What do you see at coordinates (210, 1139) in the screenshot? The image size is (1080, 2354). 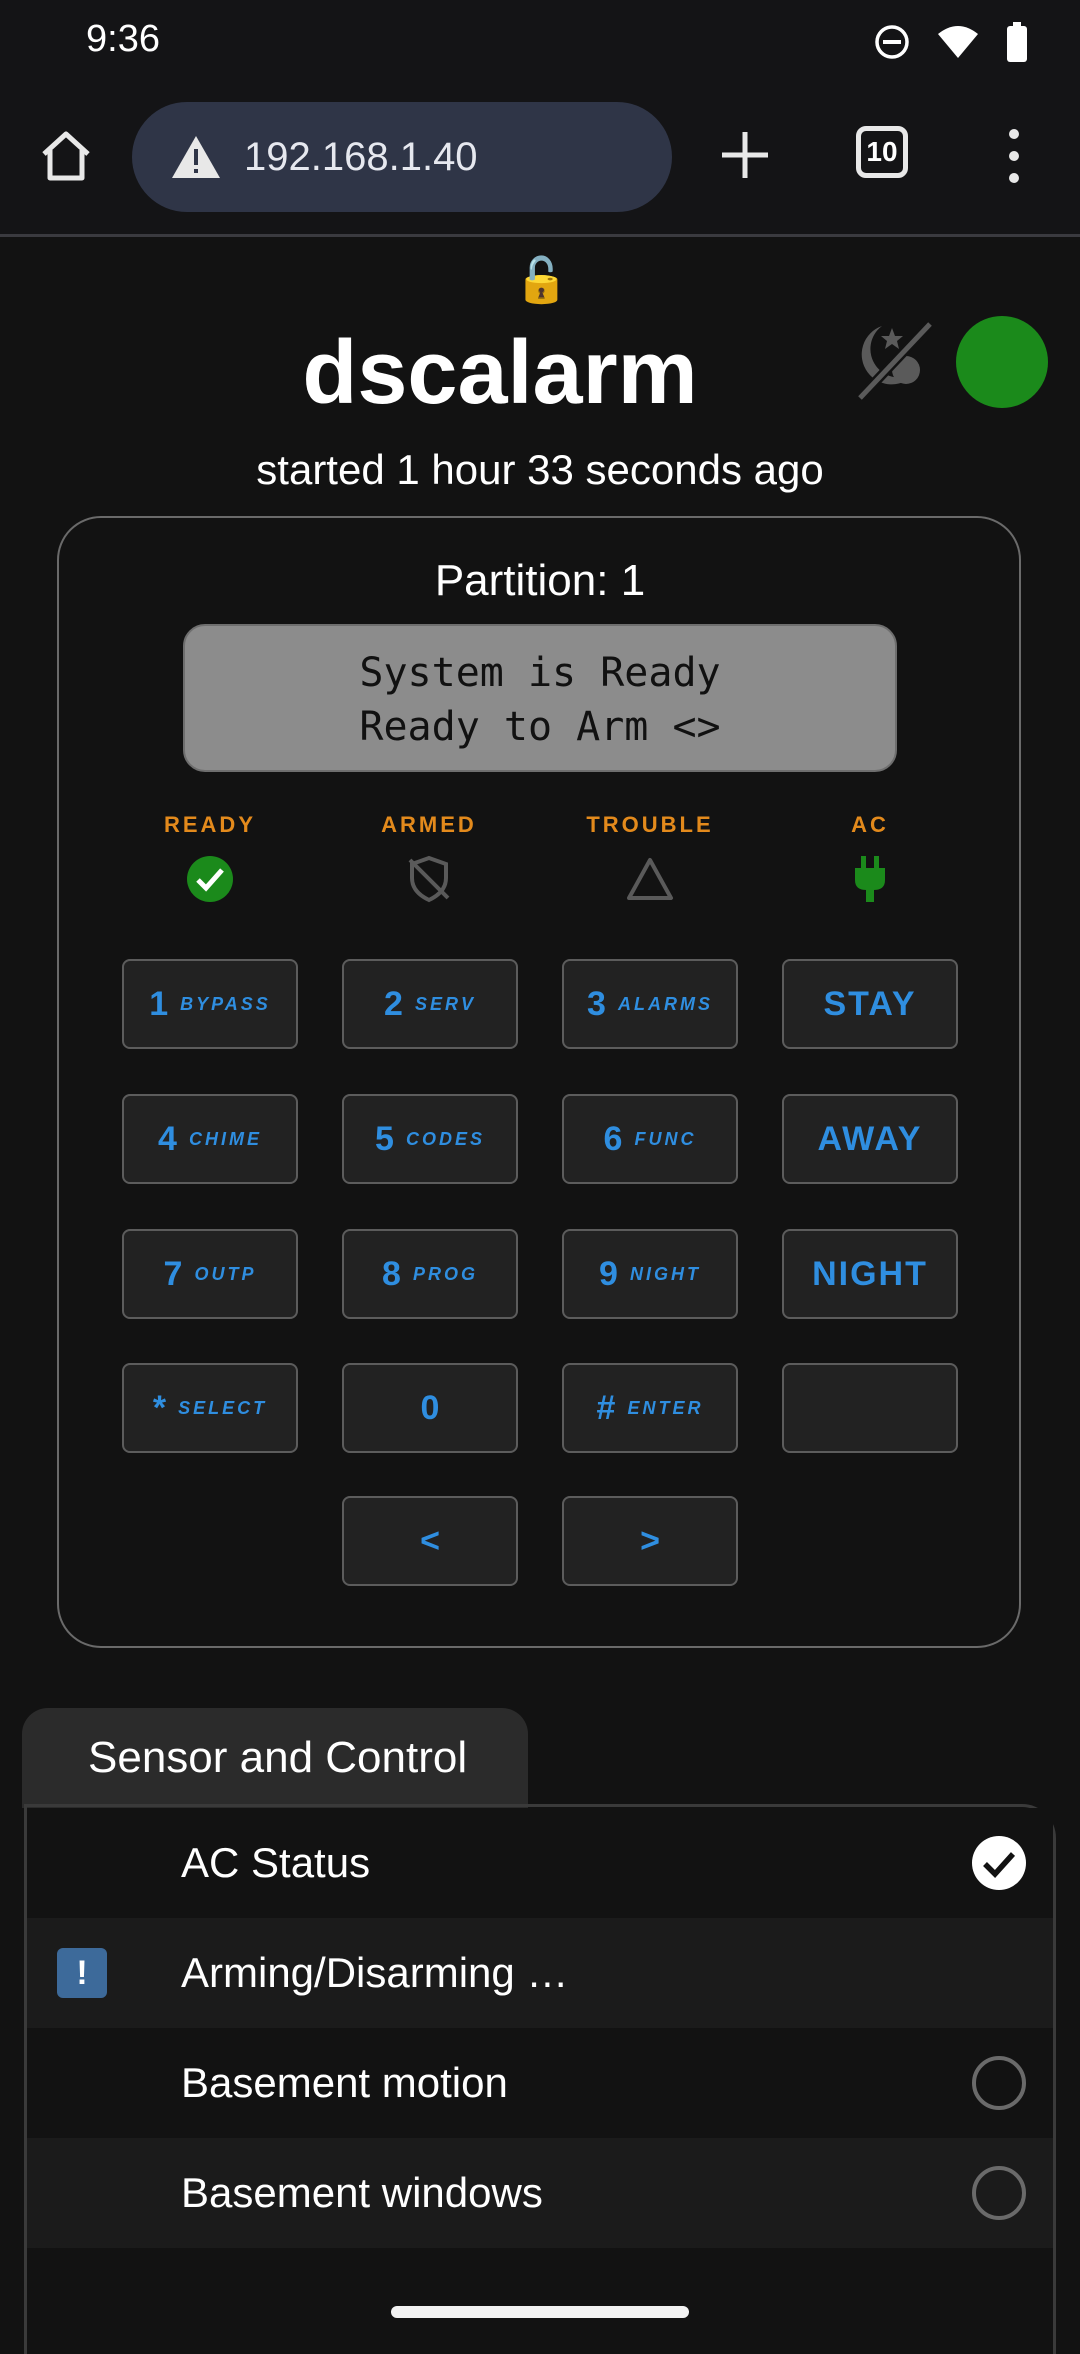 I see `key-4: 4 CHIME` at bounding box center [210, 1139].